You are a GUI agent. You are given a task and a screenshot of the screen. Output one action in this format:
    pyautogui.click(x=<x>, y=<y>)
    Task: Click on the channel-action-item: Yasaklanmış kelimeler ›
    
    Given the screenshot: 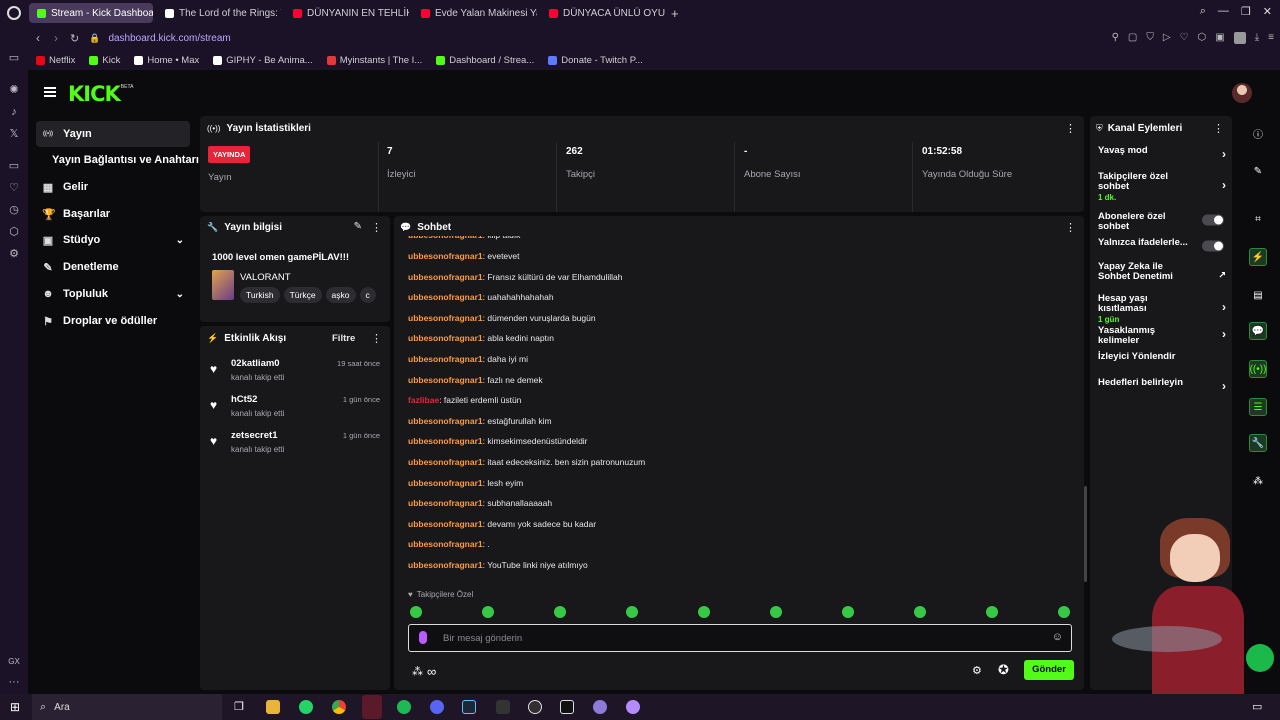 What is the action you would take?
    pyautogui.click(x=1164, y=336)
    